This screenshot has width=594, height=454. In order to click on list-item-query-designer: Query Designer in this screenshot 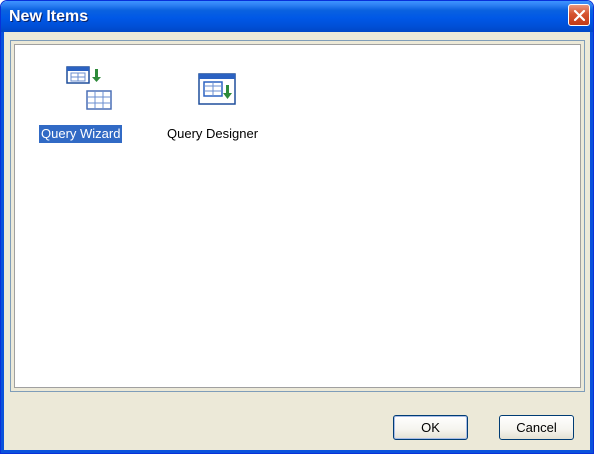, I will do `click(225, 100)`.